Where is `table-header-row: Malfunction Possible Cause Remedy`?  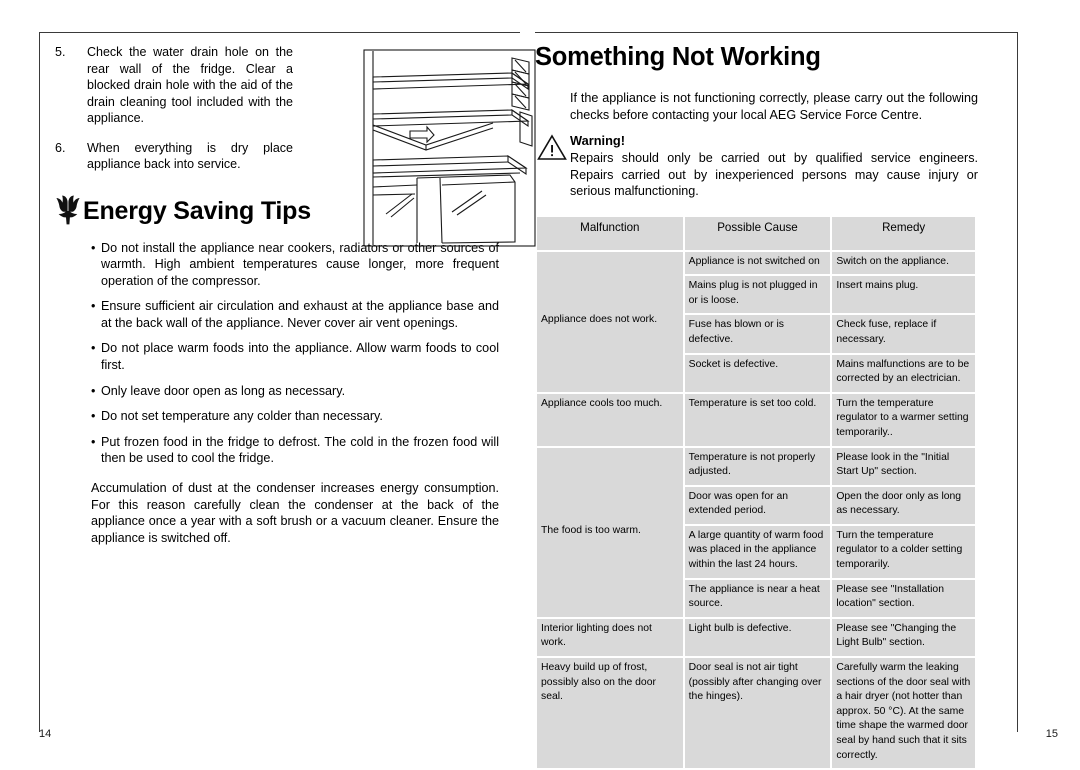
table-header-row: Malfunction Possible Cause Remedy is located at coordinates (756, 233).